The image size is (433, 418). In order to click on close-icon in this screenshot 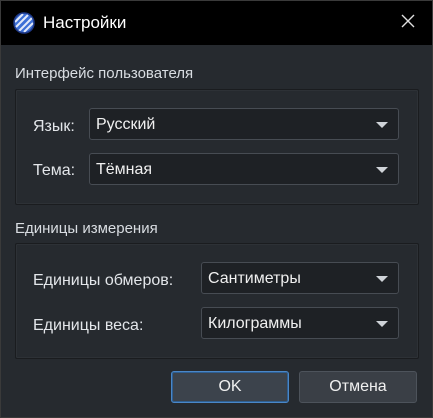, I will do `click(408, 23)`.